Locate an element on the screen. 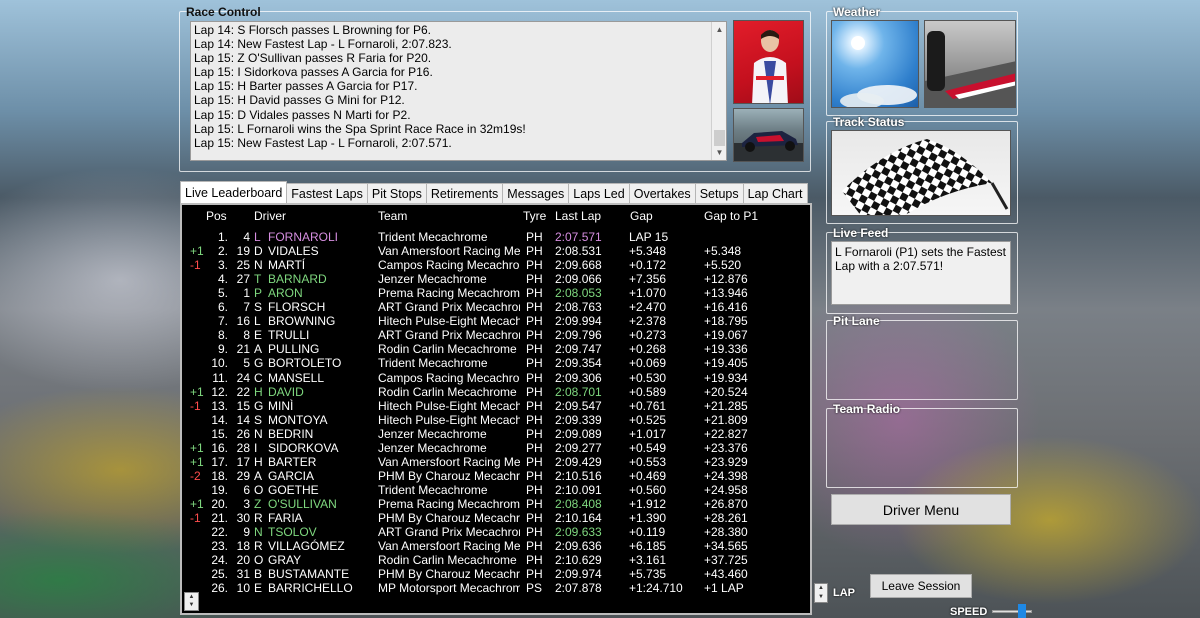  track-status-title: Track Status is located at coordinates (869, 122).